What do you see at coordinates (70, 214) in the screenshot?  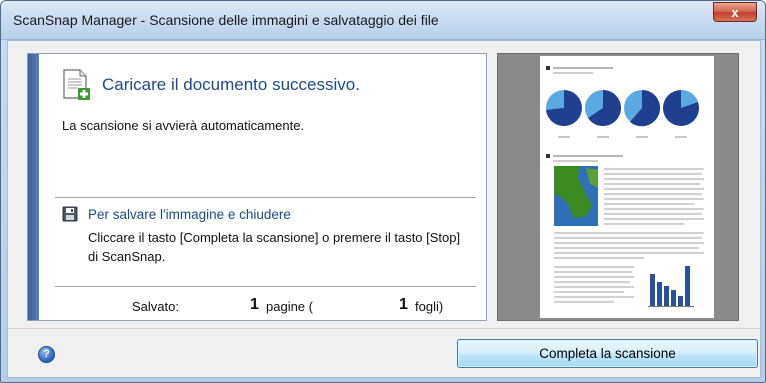 I see `floppy-disk-icon` at bounding box center [70, 214].